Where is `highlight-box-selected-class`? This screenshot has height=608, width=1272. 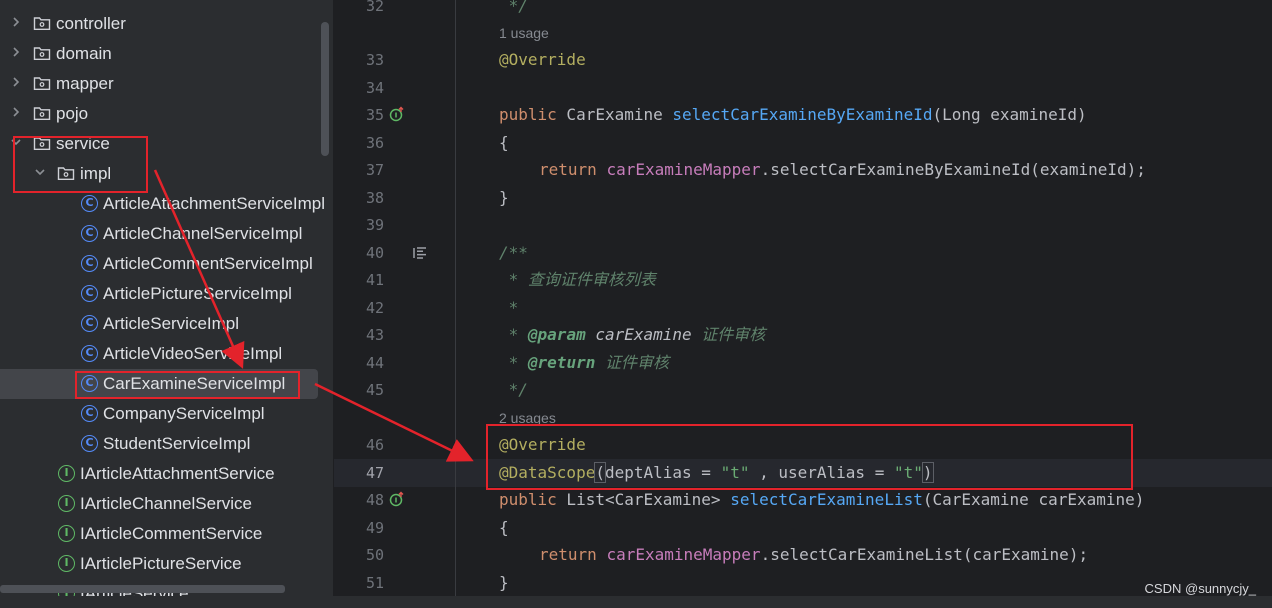 highlight-box-selected-class is located at coordinates (187, 385).